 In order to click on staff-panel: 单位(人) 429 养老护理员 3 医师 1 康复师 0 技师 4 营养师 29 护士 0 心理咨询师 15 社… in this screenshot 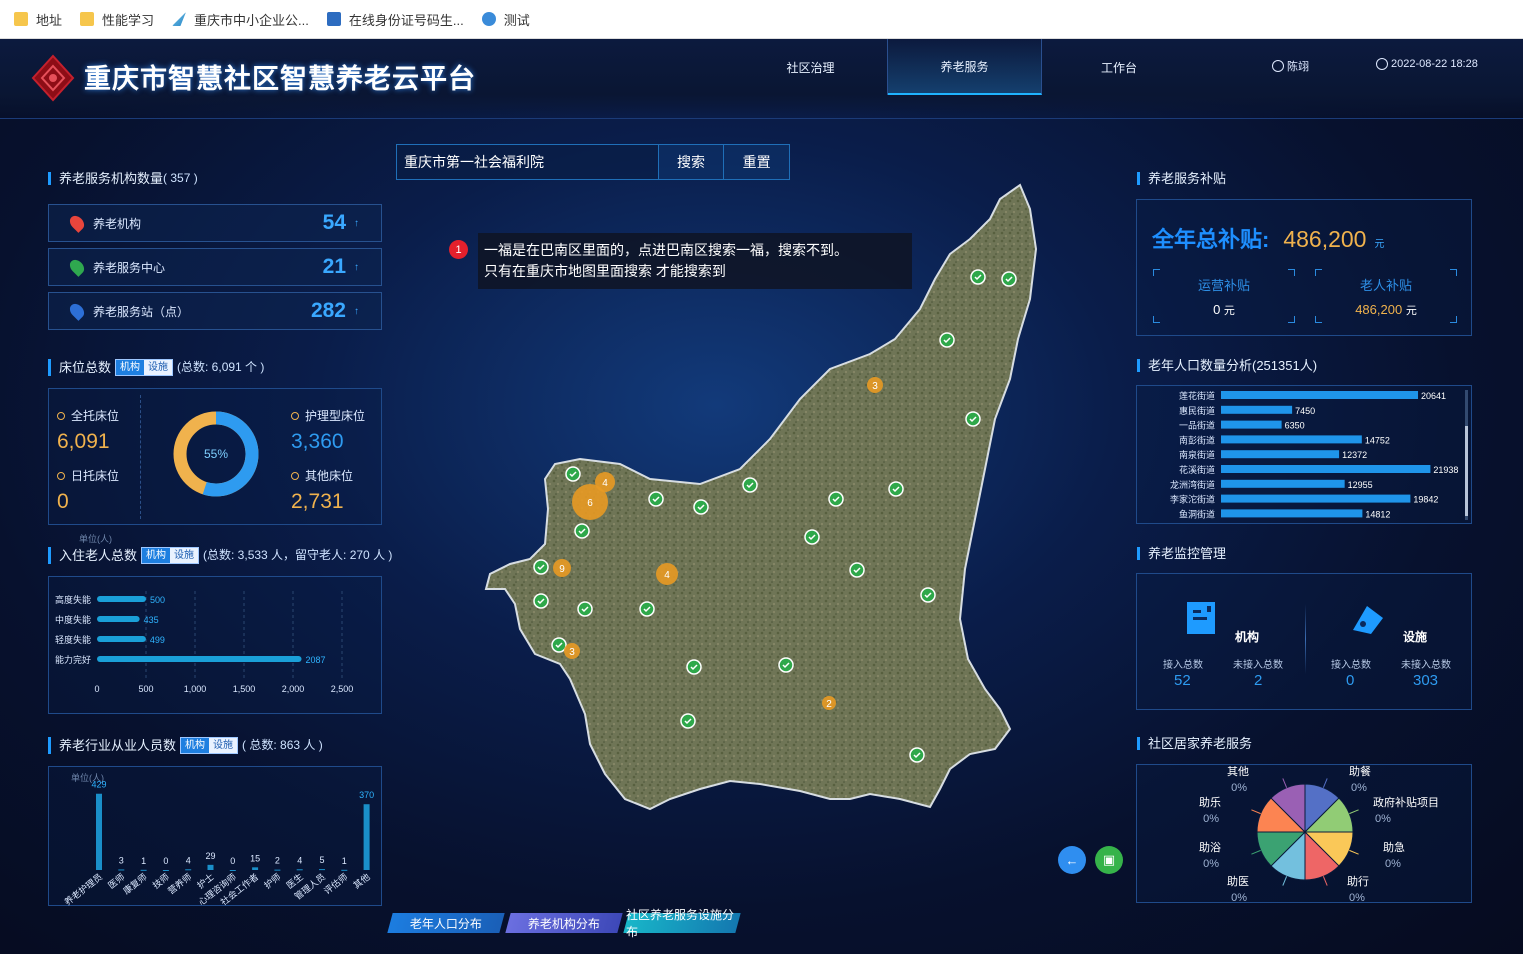, I will do `click(215, 836)`.